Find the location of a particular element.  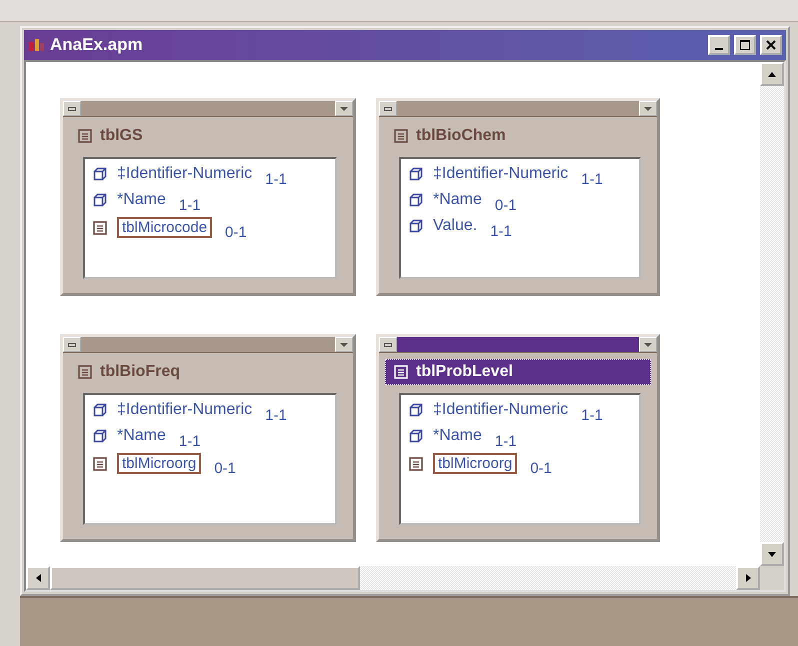

scroll-thumb is located at coordinates (205, 578).